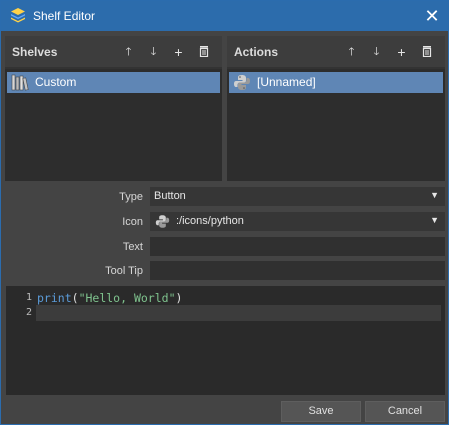 This screenshot has width=449, height=425. I want to click on title-bar: Shelf Editor ✕, so click(224, 16).